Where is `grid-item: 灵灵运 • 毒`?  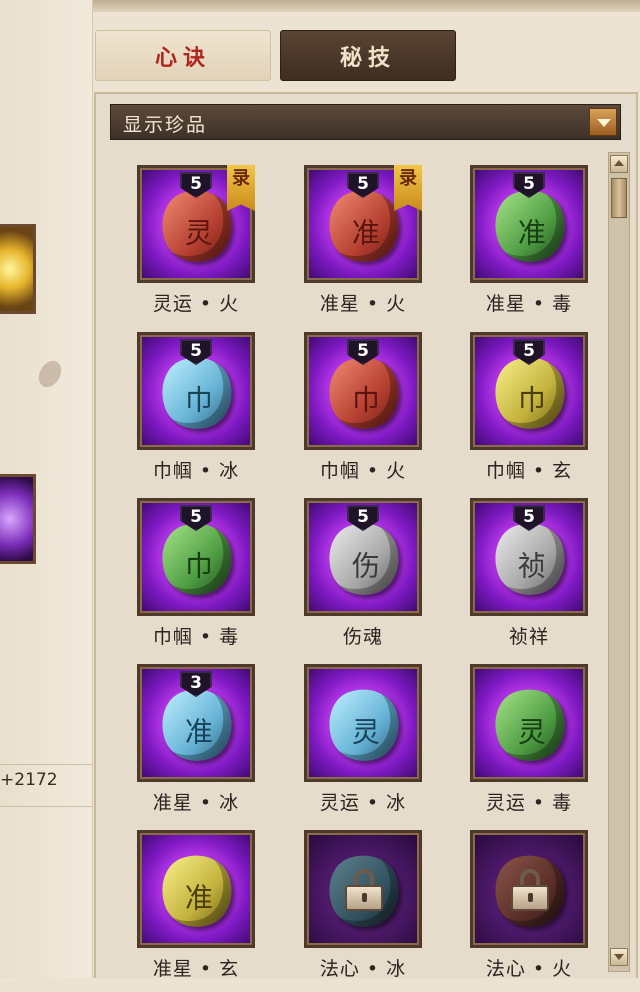
grid-item: 灵灵运 • 毒 is located at coordinates (529, 745).